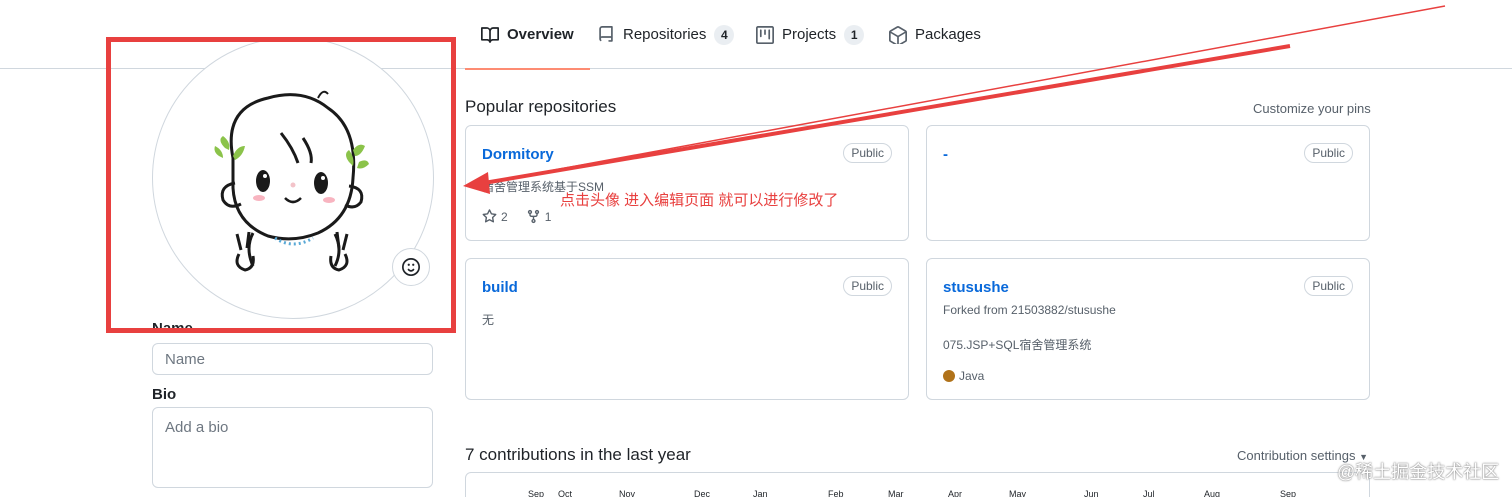  Describe the element at coordinates (533, 216) in the screenshot. I see `fork-icon` at that location.